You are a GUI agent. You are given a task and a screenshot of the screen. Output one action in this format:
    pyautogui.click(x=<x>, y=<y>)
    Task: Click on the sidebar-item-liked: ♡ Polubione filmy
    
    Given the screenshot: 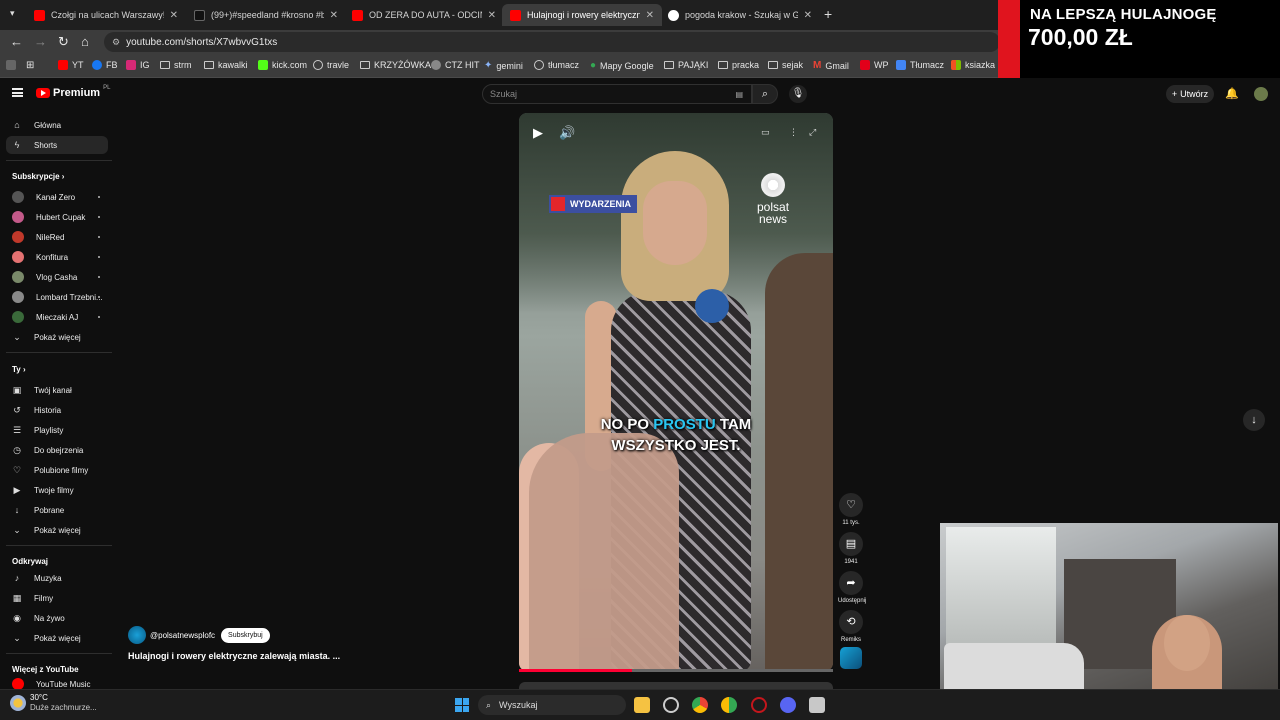 What is the action you would take?
    pyautogui.click(x=57, y=470)
    